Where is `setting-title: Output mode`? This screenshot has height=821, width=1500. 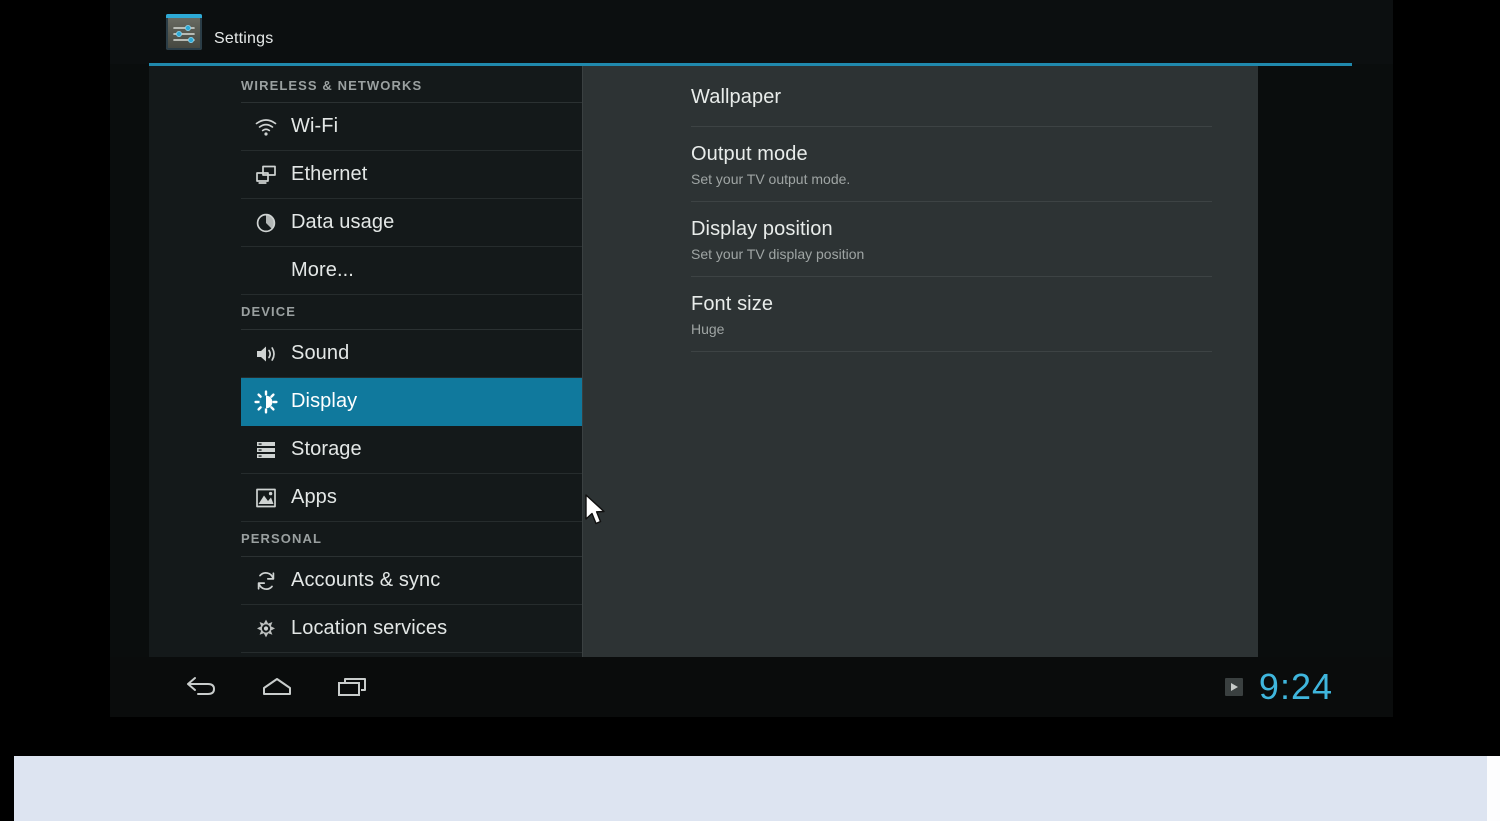
setting-title: Output mode is located at coordinates (749, 154).